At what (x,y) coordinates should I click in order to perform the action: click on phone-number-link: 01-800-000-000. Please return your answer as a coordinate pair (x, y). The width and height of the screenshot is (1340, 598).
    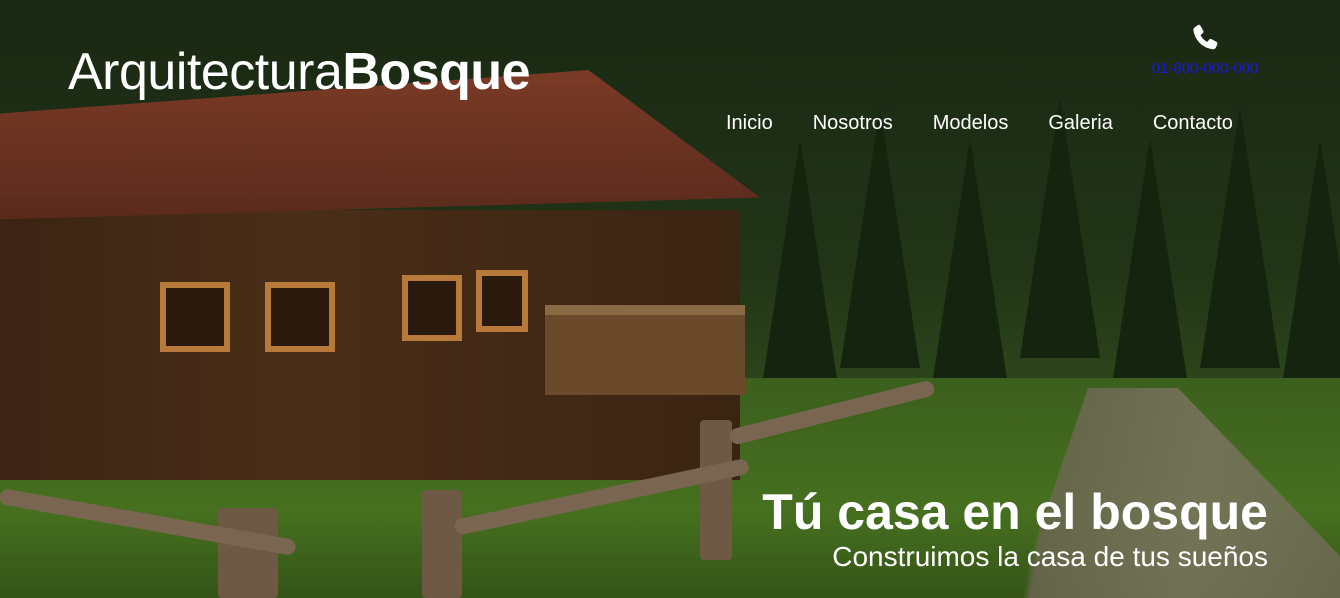
    Looking at the image, I should click on (1205, 68).